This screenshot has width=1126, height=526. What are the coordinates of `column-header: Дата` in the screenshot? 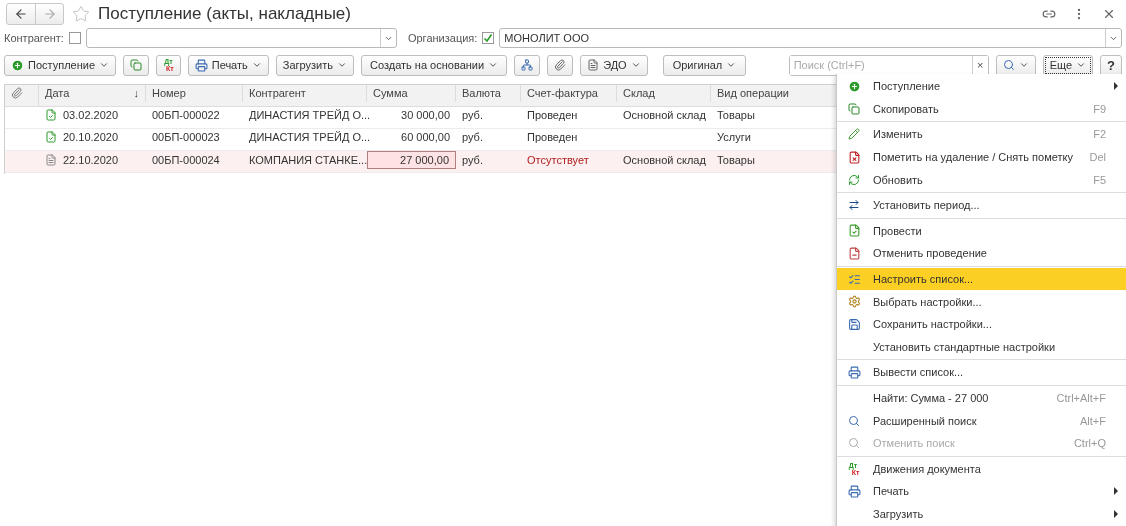 It's located at (57, 93).